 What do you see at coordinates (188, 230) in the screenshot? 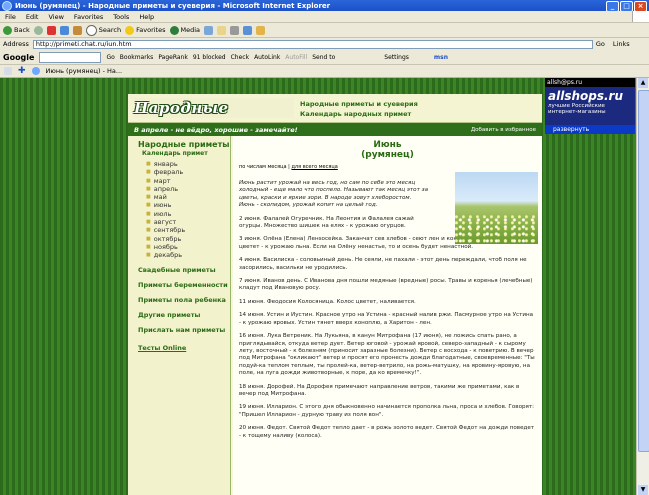
I see `month-link: сентябрь` at bounding box center [188, 230].